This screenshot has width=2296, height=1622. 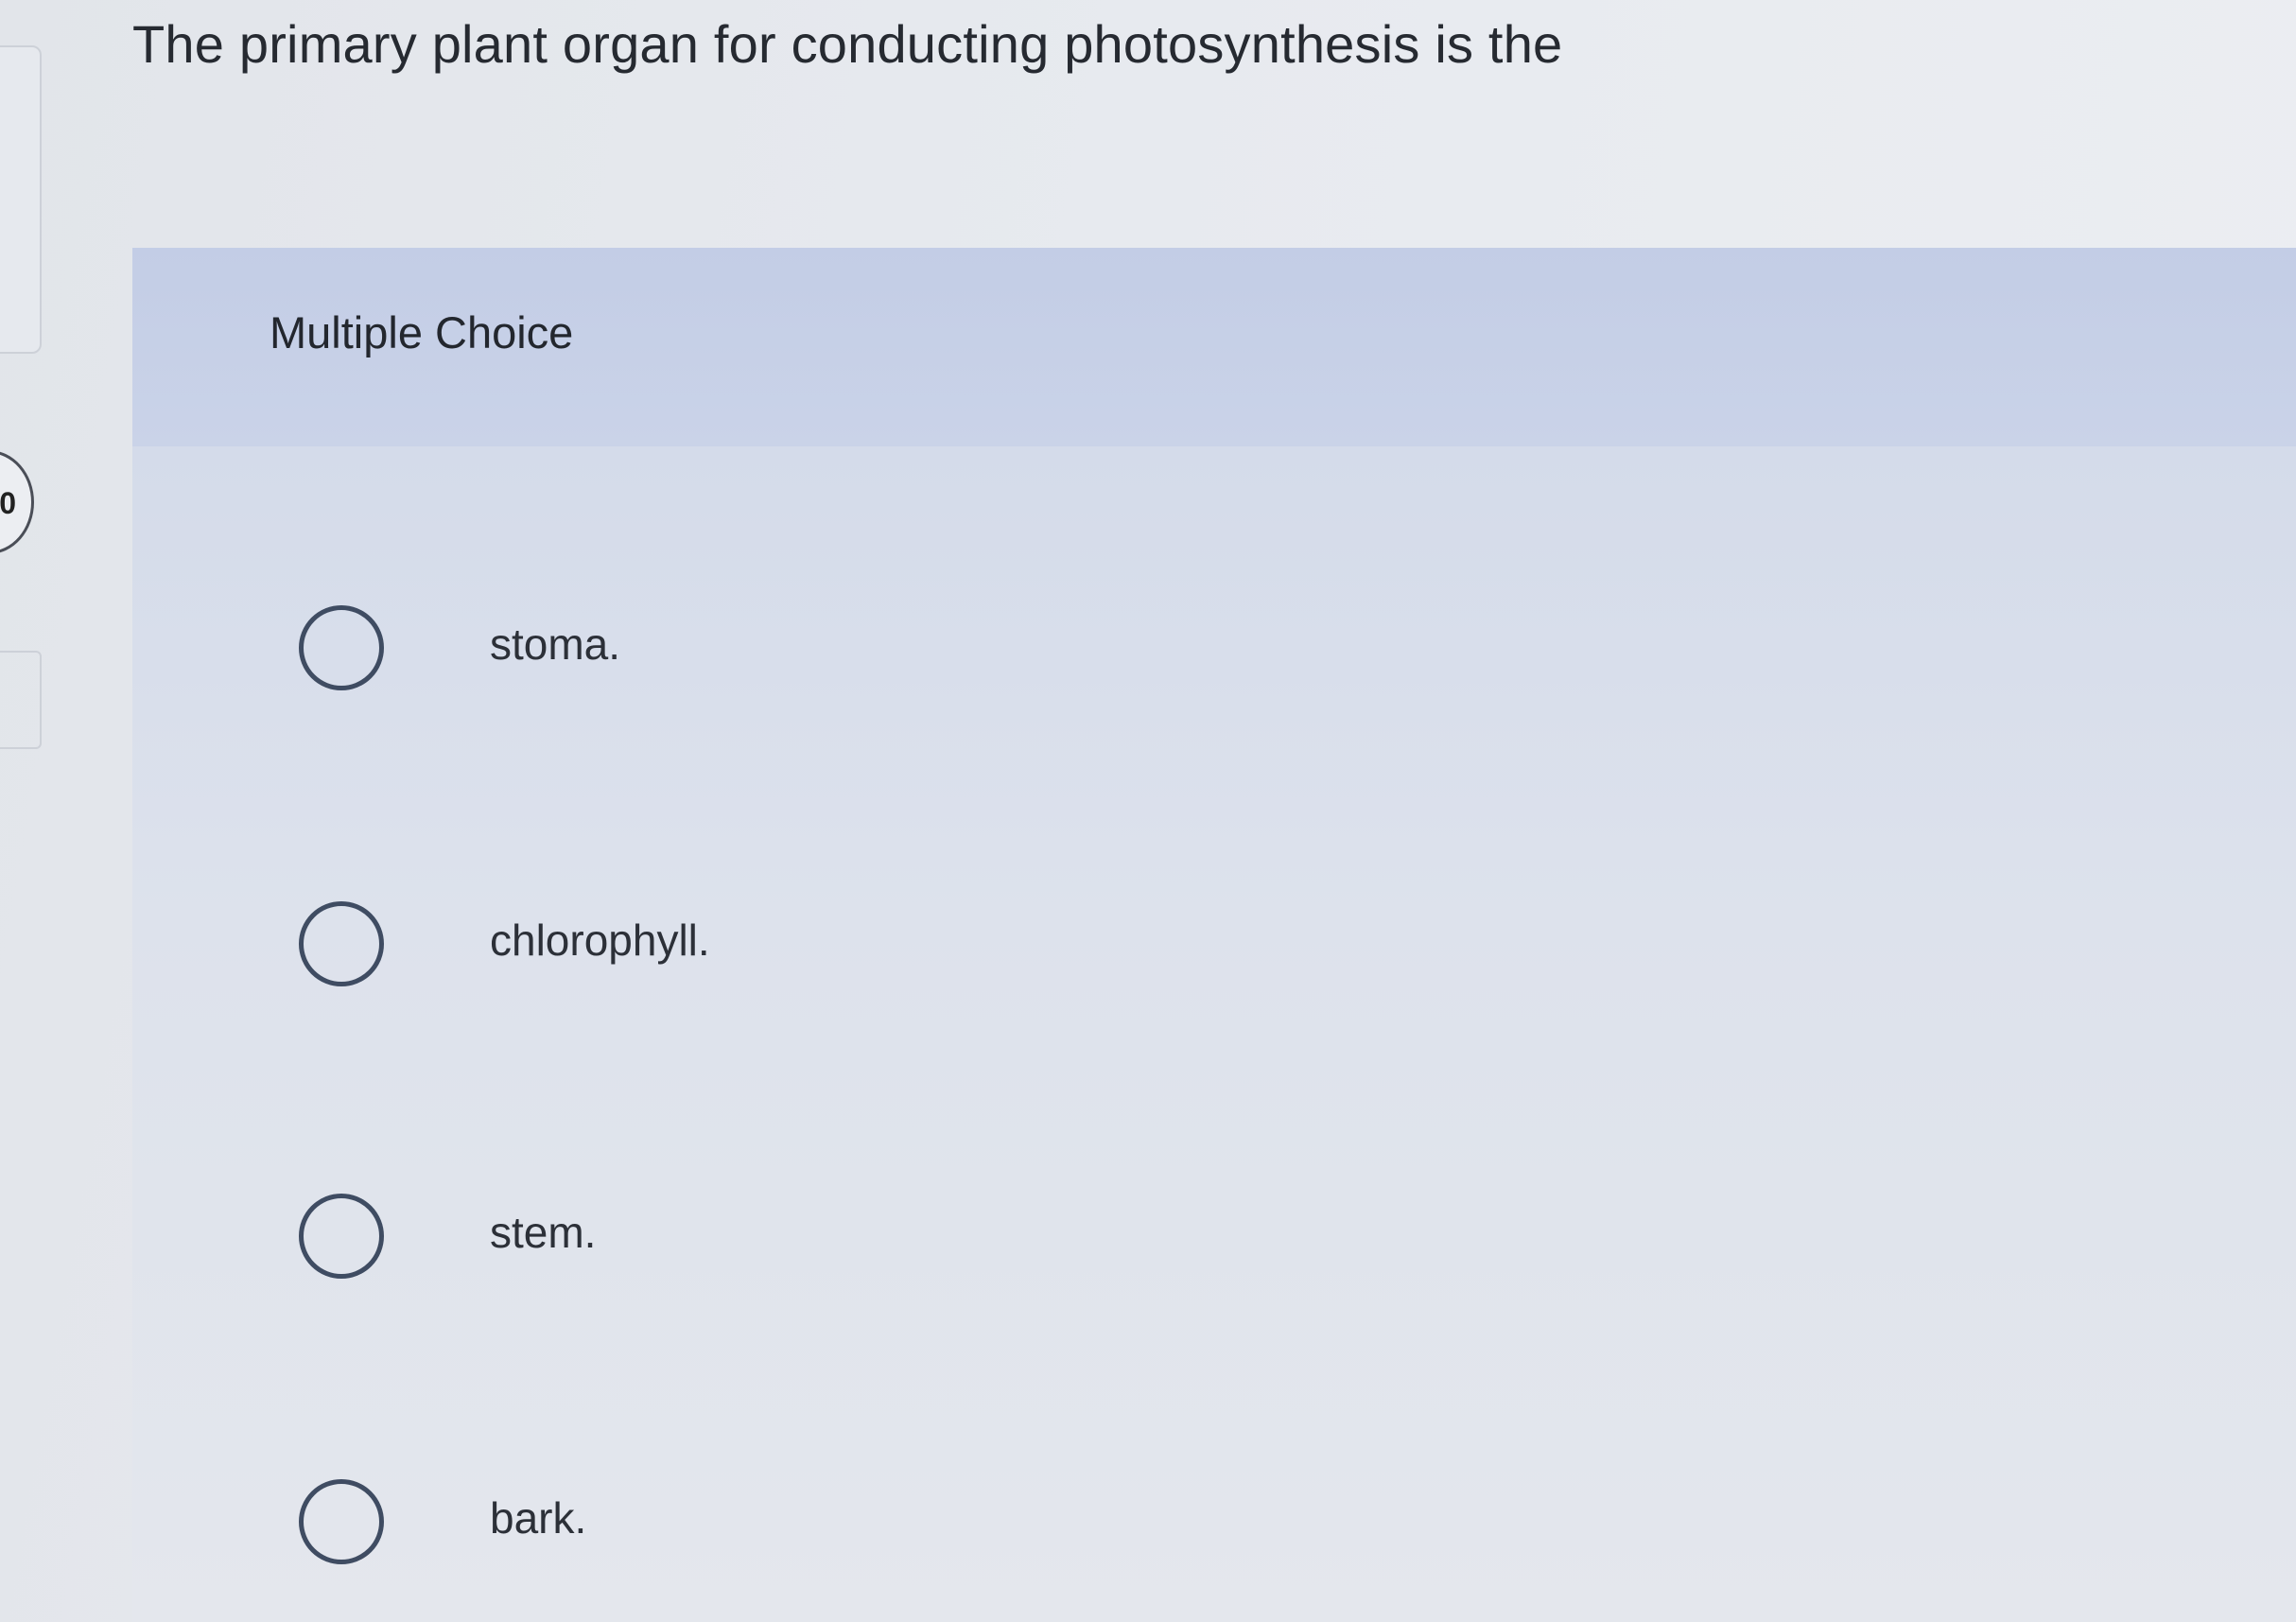 What do you see at coordinates (8, 503) in the screenshot?
I see `question-number: 0` at bounding box center [8, 503].